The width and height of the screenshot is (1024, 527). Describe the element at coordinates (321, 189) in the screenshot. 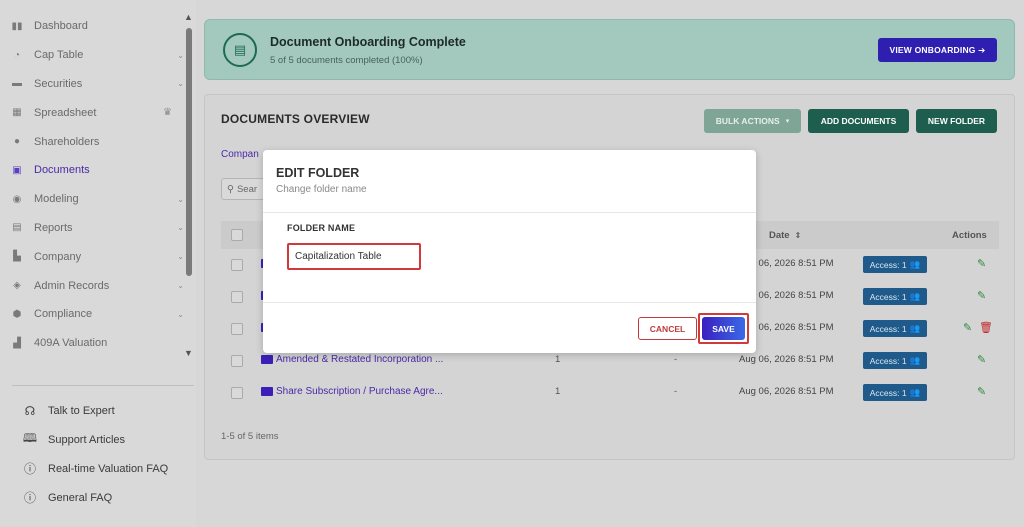

I see `modal-subtitle: Change folder name` at that location.